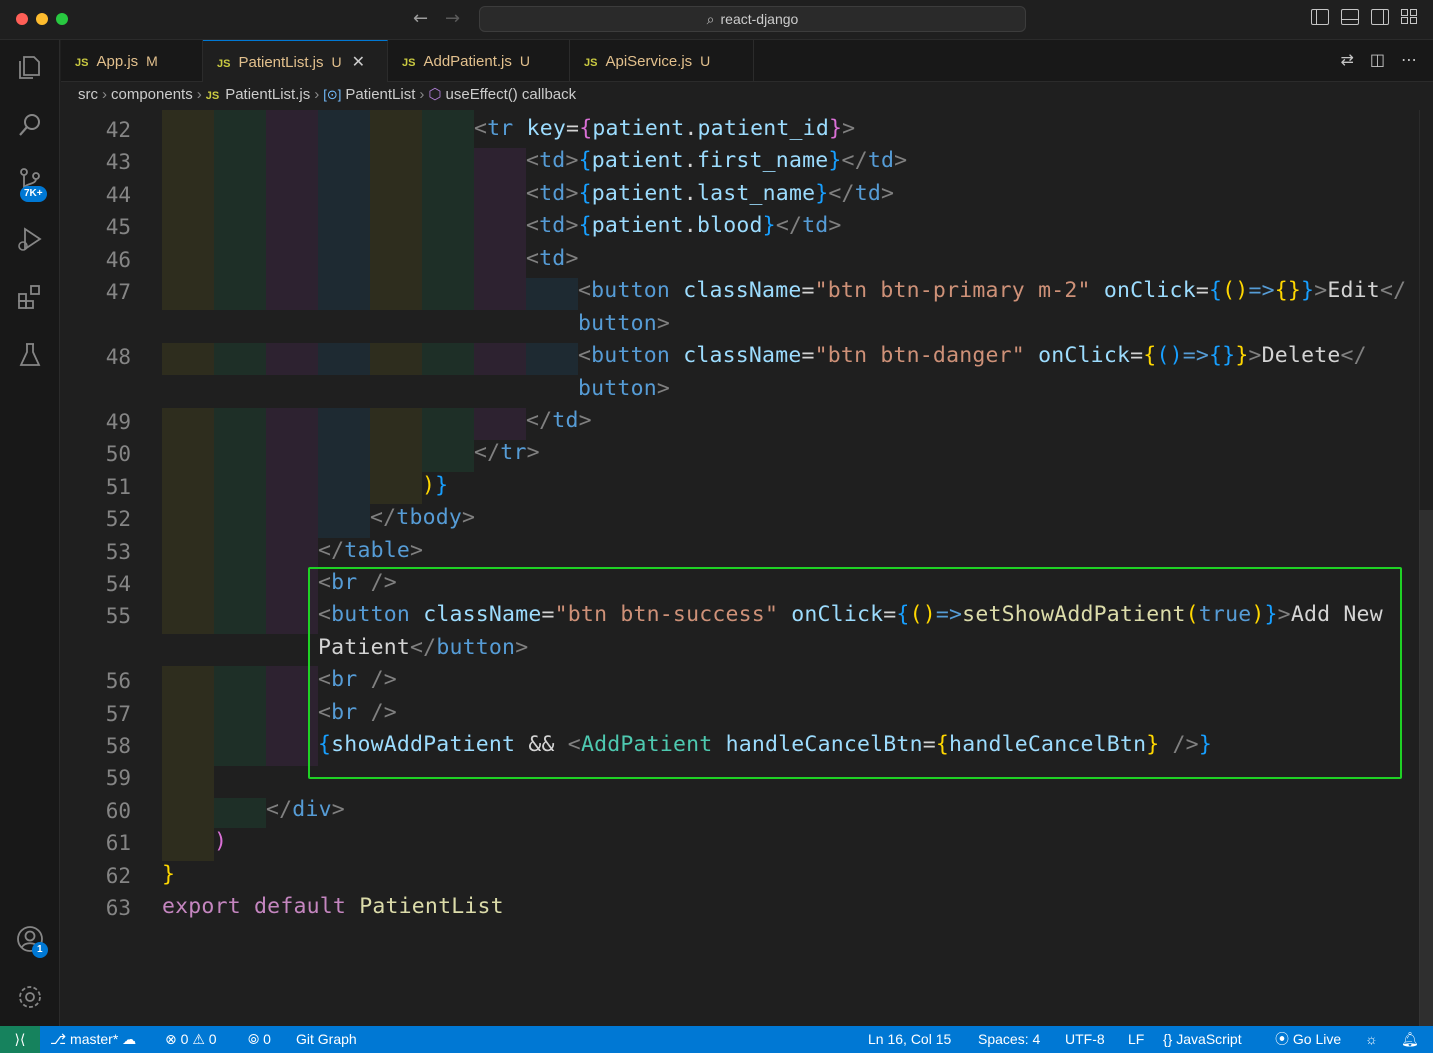 The width and height of the screenshot is (1433, 1053). Describe the element at coordinates (332, 94) in the screenshot. I see `variable-symbol-icon: [⊙]` at that location.